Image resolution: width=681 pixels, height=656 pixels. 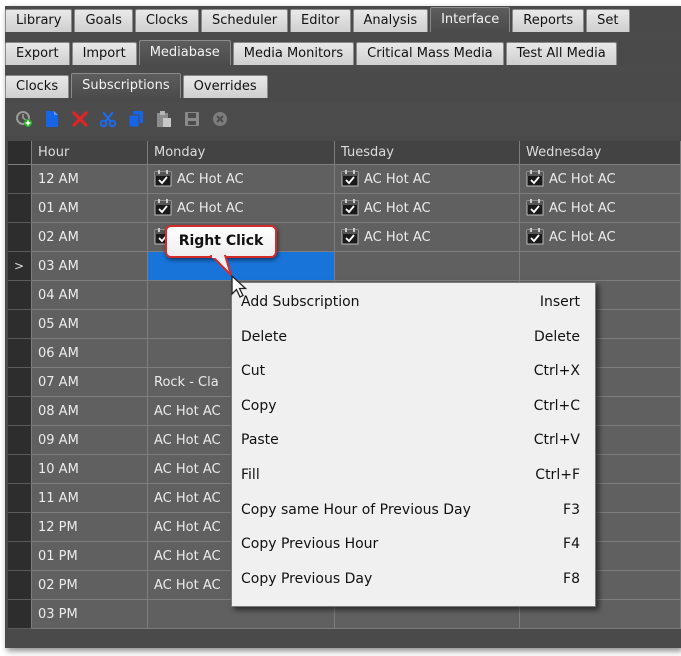 I want to click on cell-text: AC Hot AC, so click(x=582, y=237).